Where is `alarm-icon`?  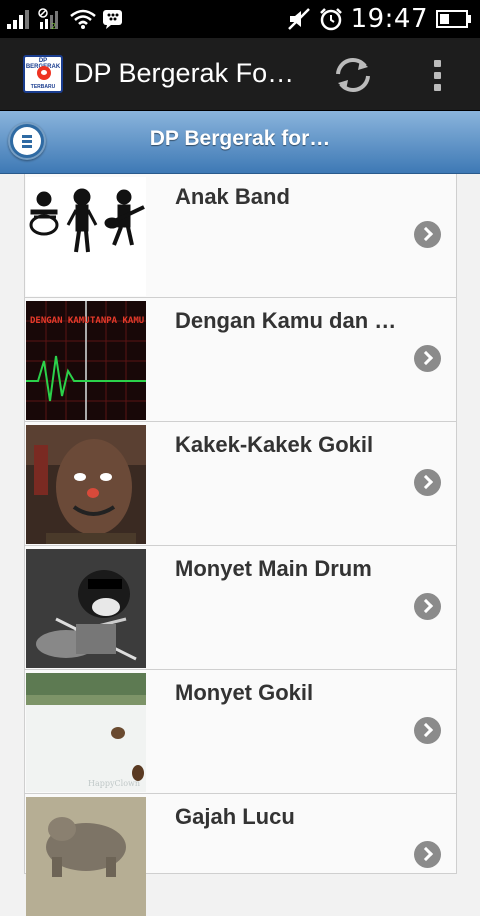
alarm-icon is located at coordinates (330, 19).